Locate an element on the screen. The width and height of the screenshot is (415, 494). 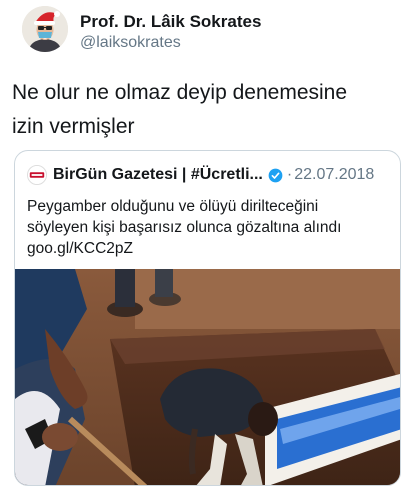
birgun-logo-icon is located at coordinates (37, 175).